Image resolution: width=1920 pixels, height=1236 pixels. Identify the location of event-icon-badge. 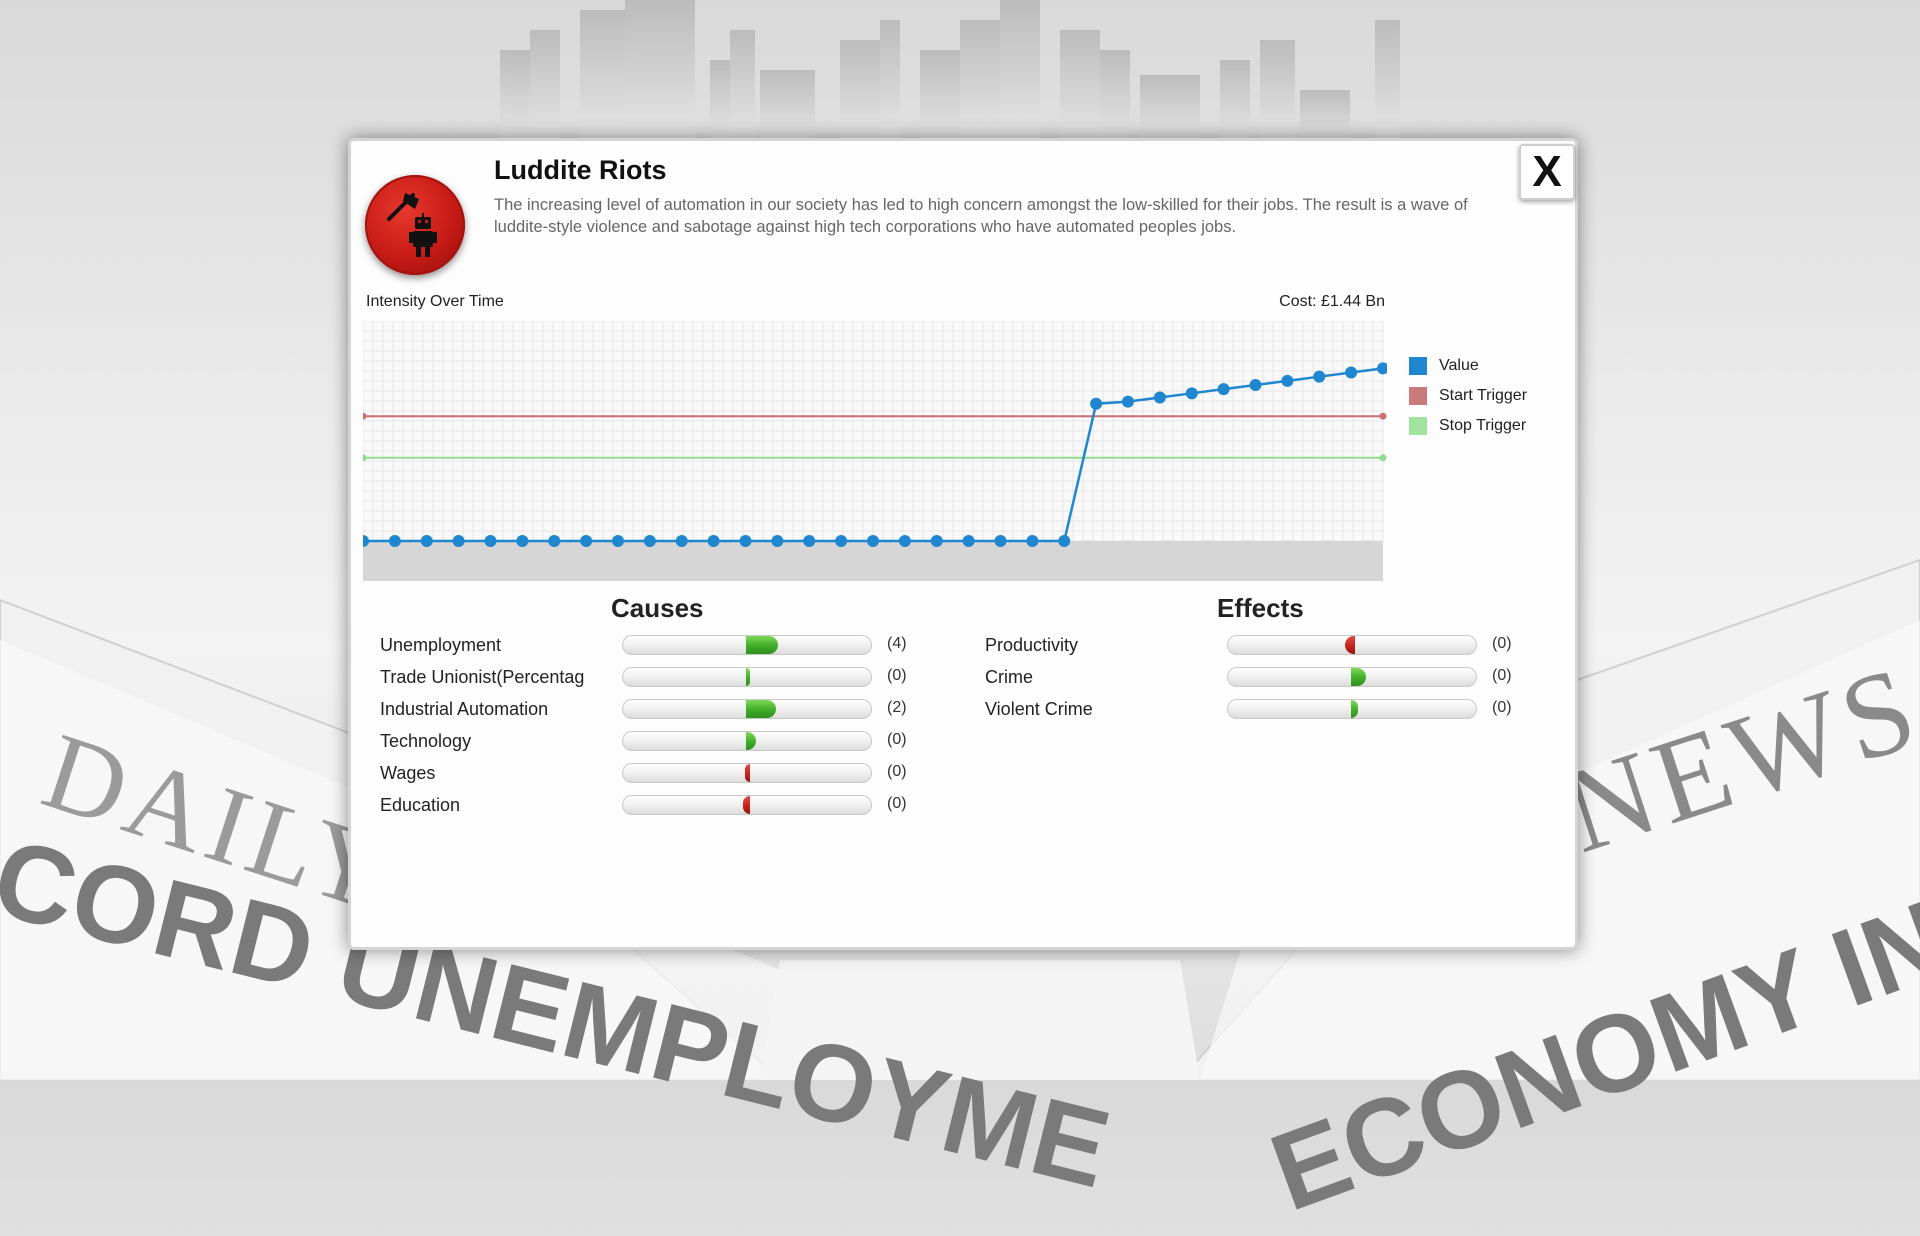
(415, 225).